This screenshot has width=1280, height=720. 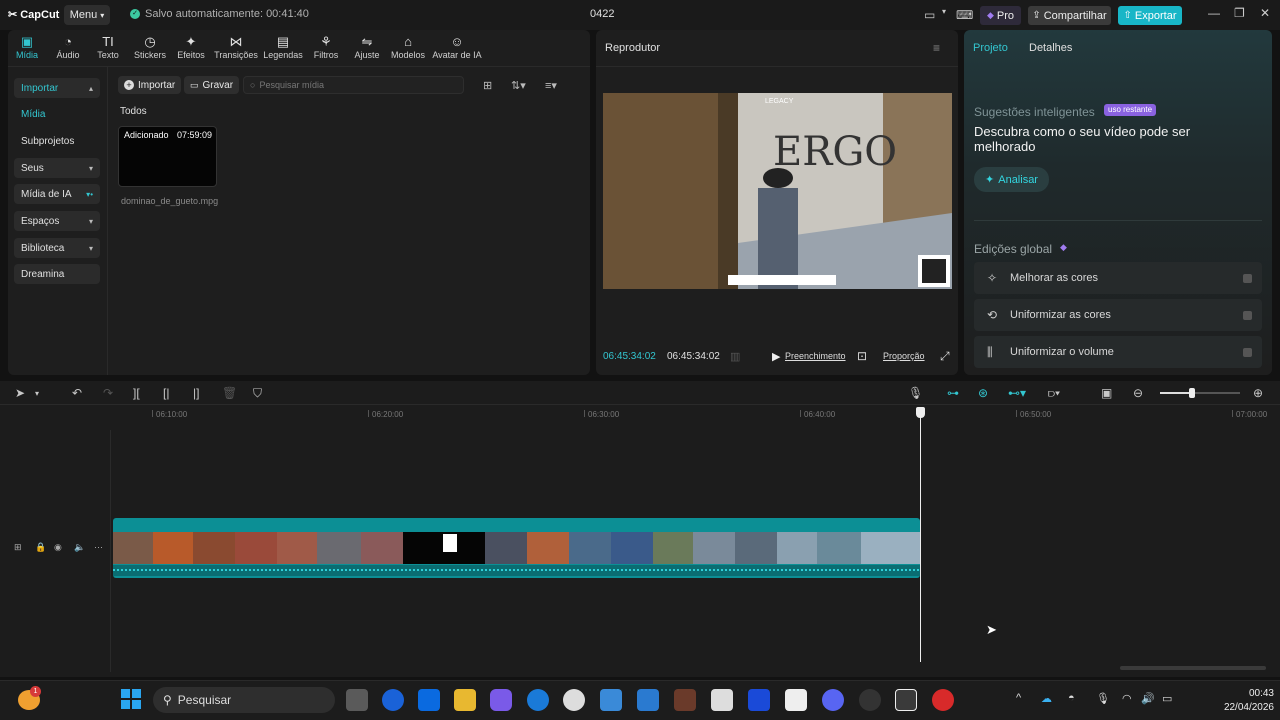 I want to click on sidebar-item-dreamina: Dreamina, so click(x=57, y=274).